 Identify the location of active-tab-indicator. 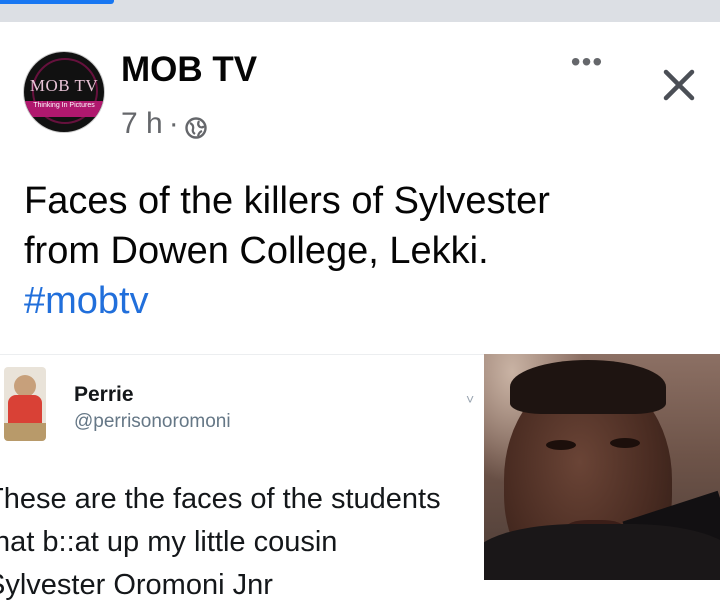
(57, 2).